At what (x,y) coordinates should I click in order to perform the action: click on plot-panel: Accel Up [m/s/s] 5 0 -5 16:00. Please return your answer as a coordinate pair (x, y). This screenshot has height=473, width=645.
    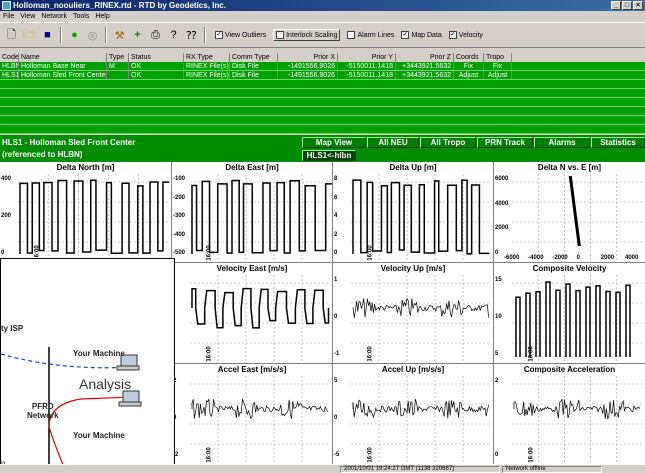
    Looking at the image, I should click on (413, 414).